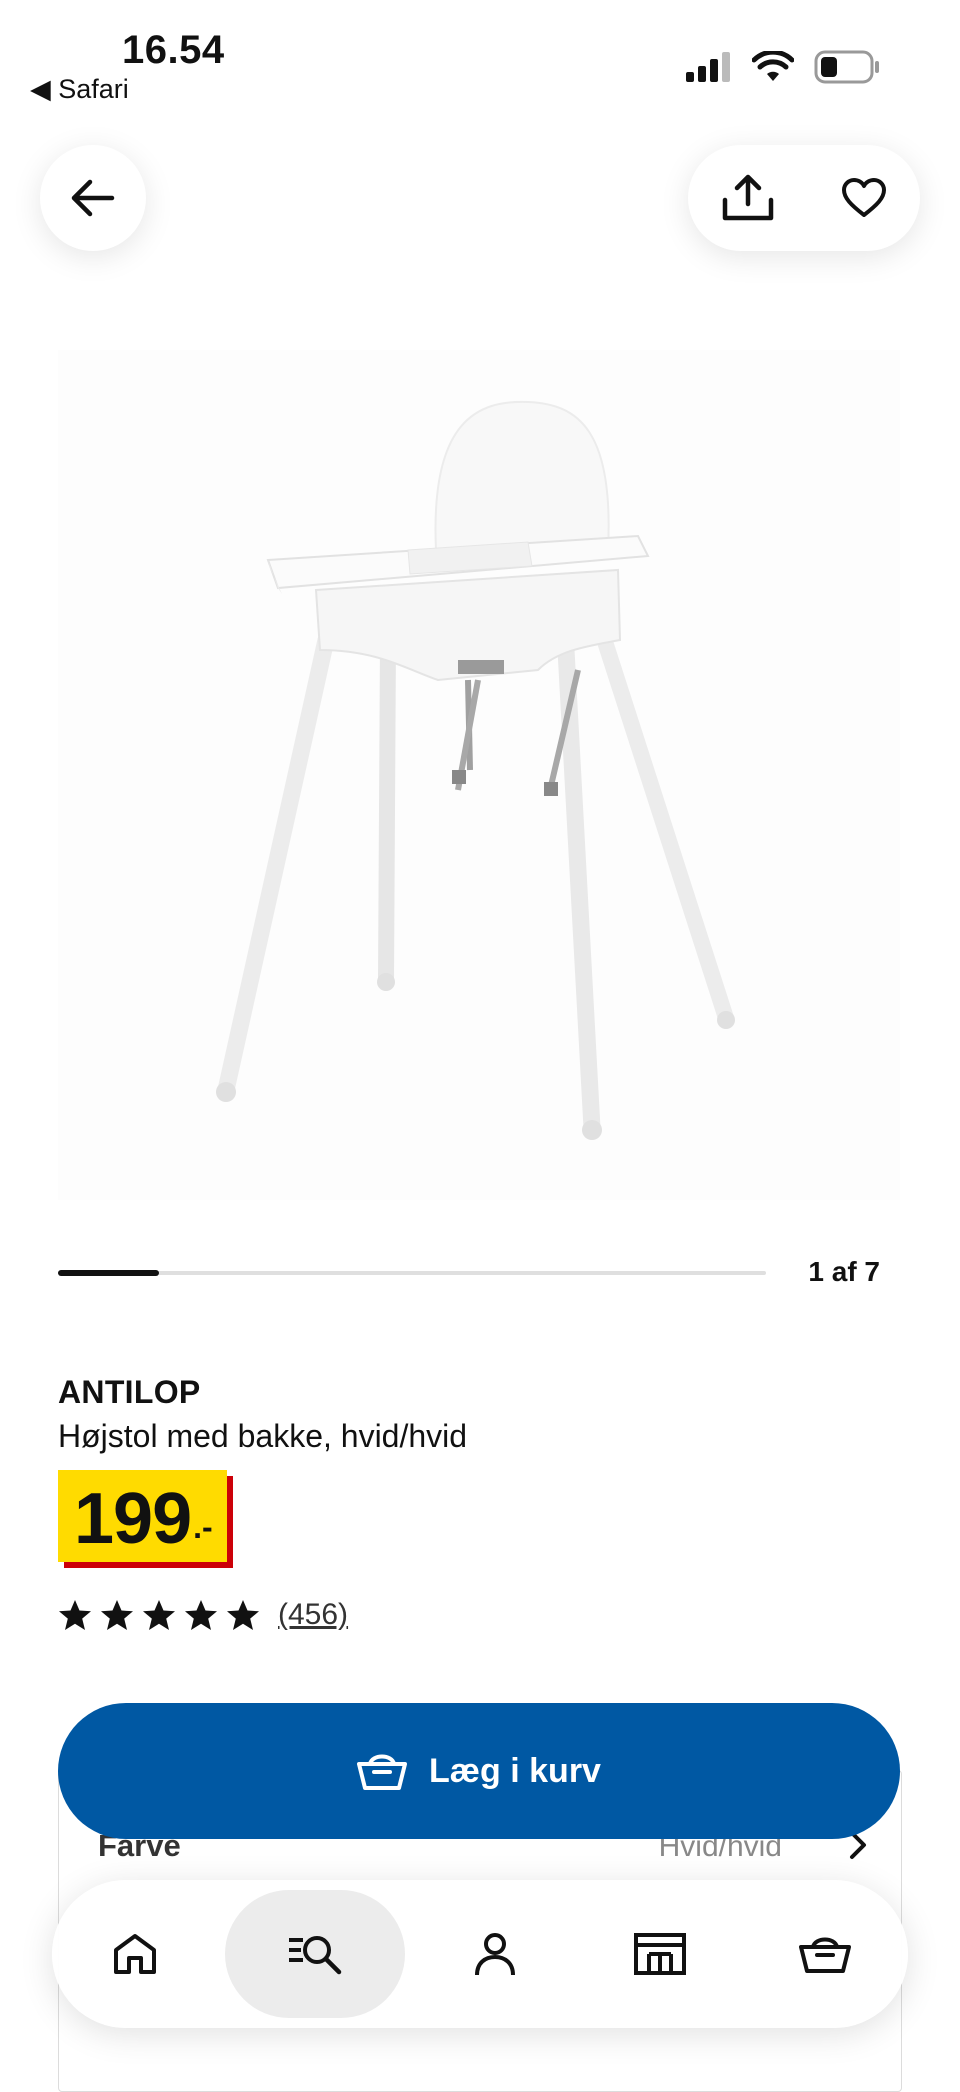  I want to click on status-indicators, so click(783, 67).